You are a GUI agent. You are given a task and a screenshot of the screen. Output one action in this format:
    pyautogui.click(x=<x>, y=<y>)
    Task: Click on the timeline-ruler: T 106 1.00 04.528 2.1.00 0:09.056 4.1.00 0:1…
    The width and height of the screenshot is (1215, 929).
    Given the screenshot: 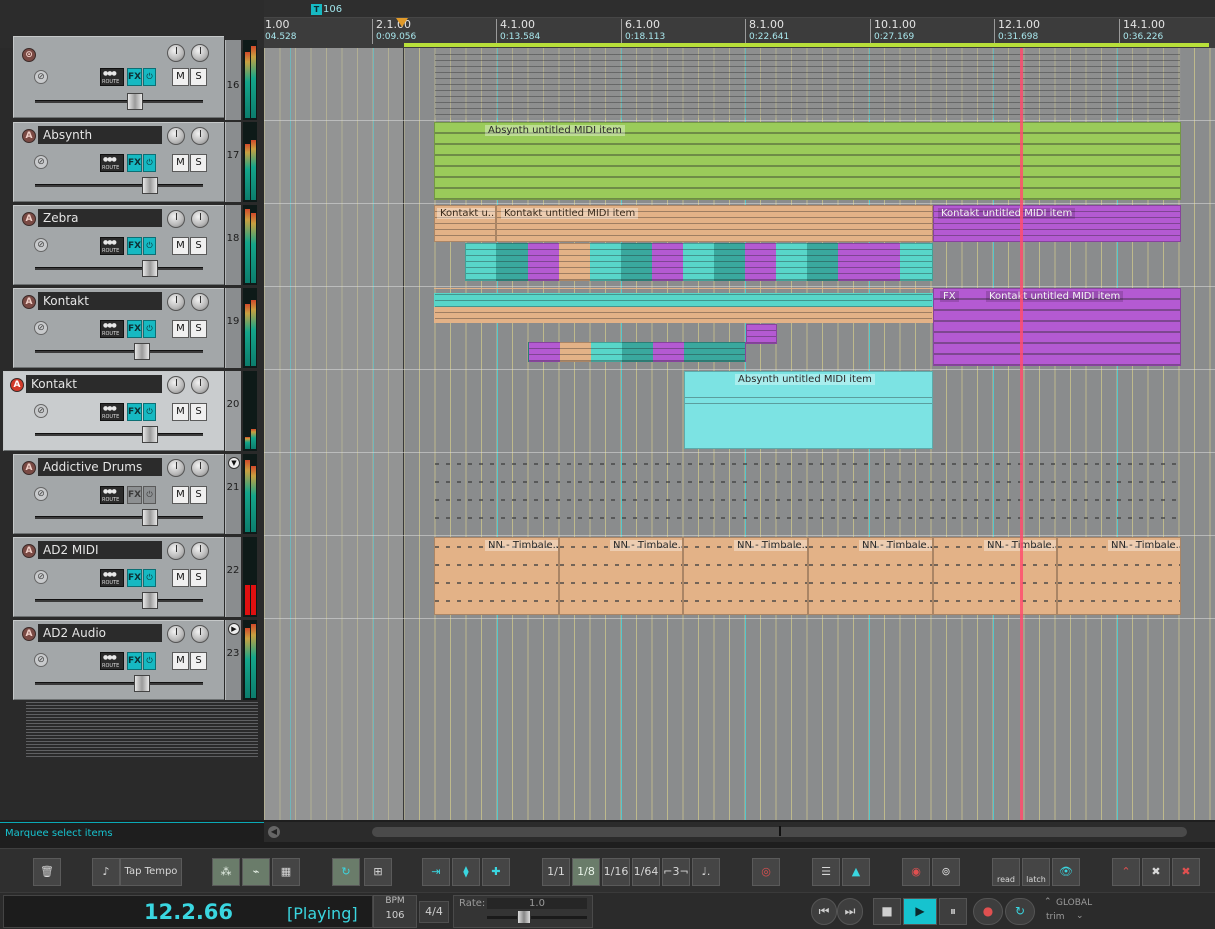 What is the action you would take?
    pyautogui.click(x=739, y=24)
    